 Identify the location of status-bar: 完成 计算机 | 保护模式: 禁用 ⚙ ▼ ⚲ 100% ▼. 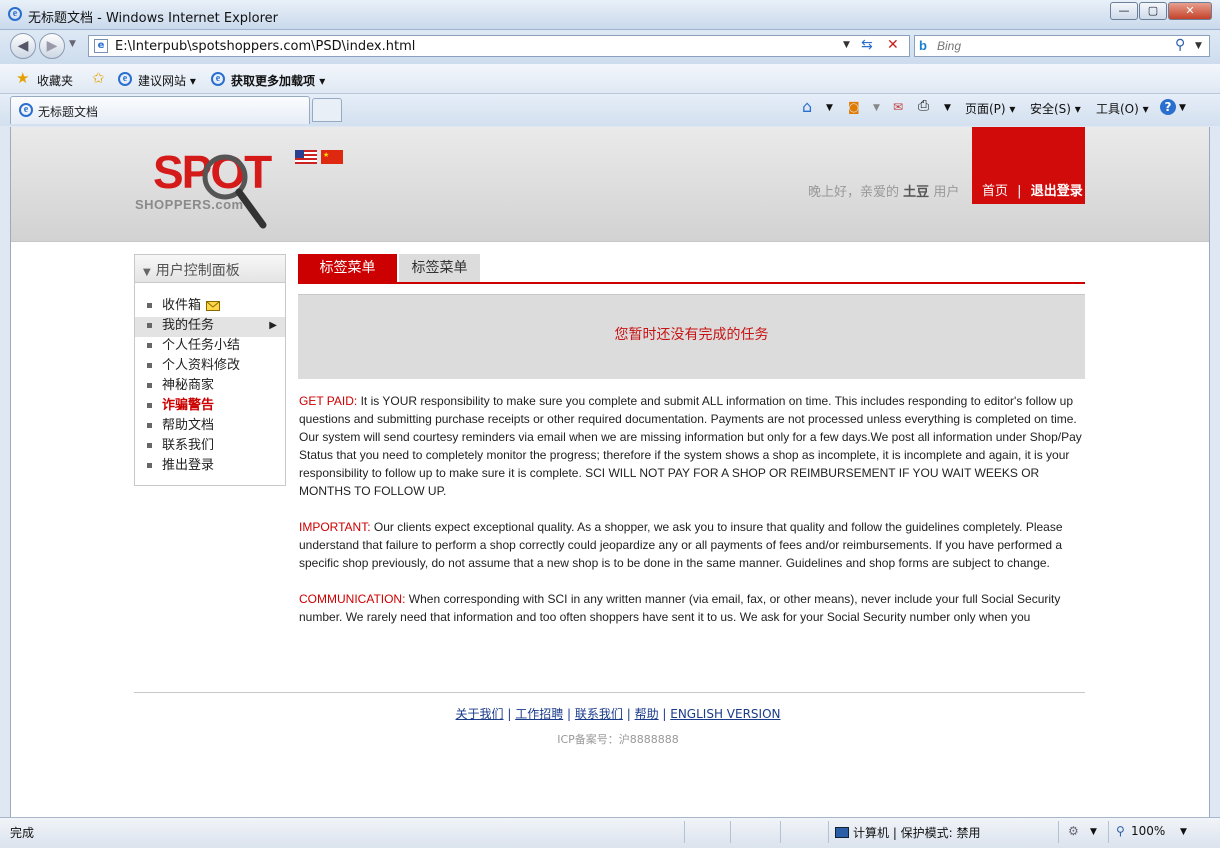
(610, 832).